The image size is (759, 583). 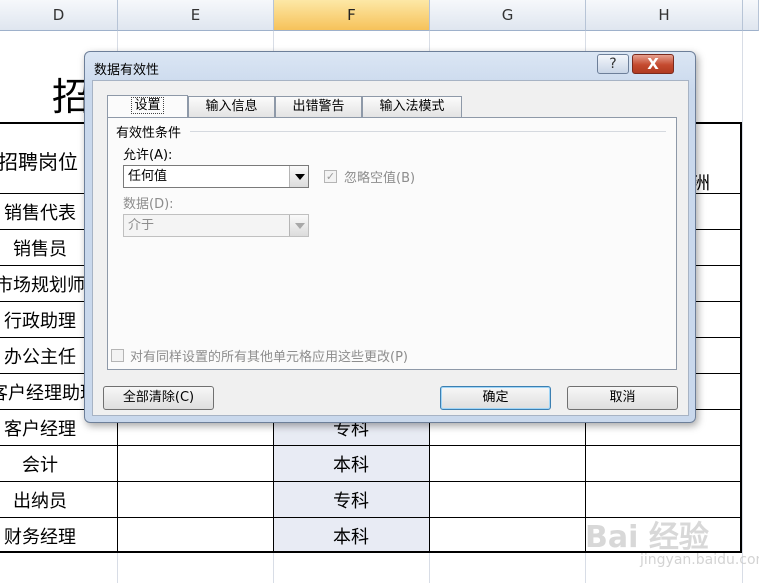 What do you see at coordinates (147, 106) in the screenshot?
I see `tab-settings: 设置` at bounding box center [147, 106].